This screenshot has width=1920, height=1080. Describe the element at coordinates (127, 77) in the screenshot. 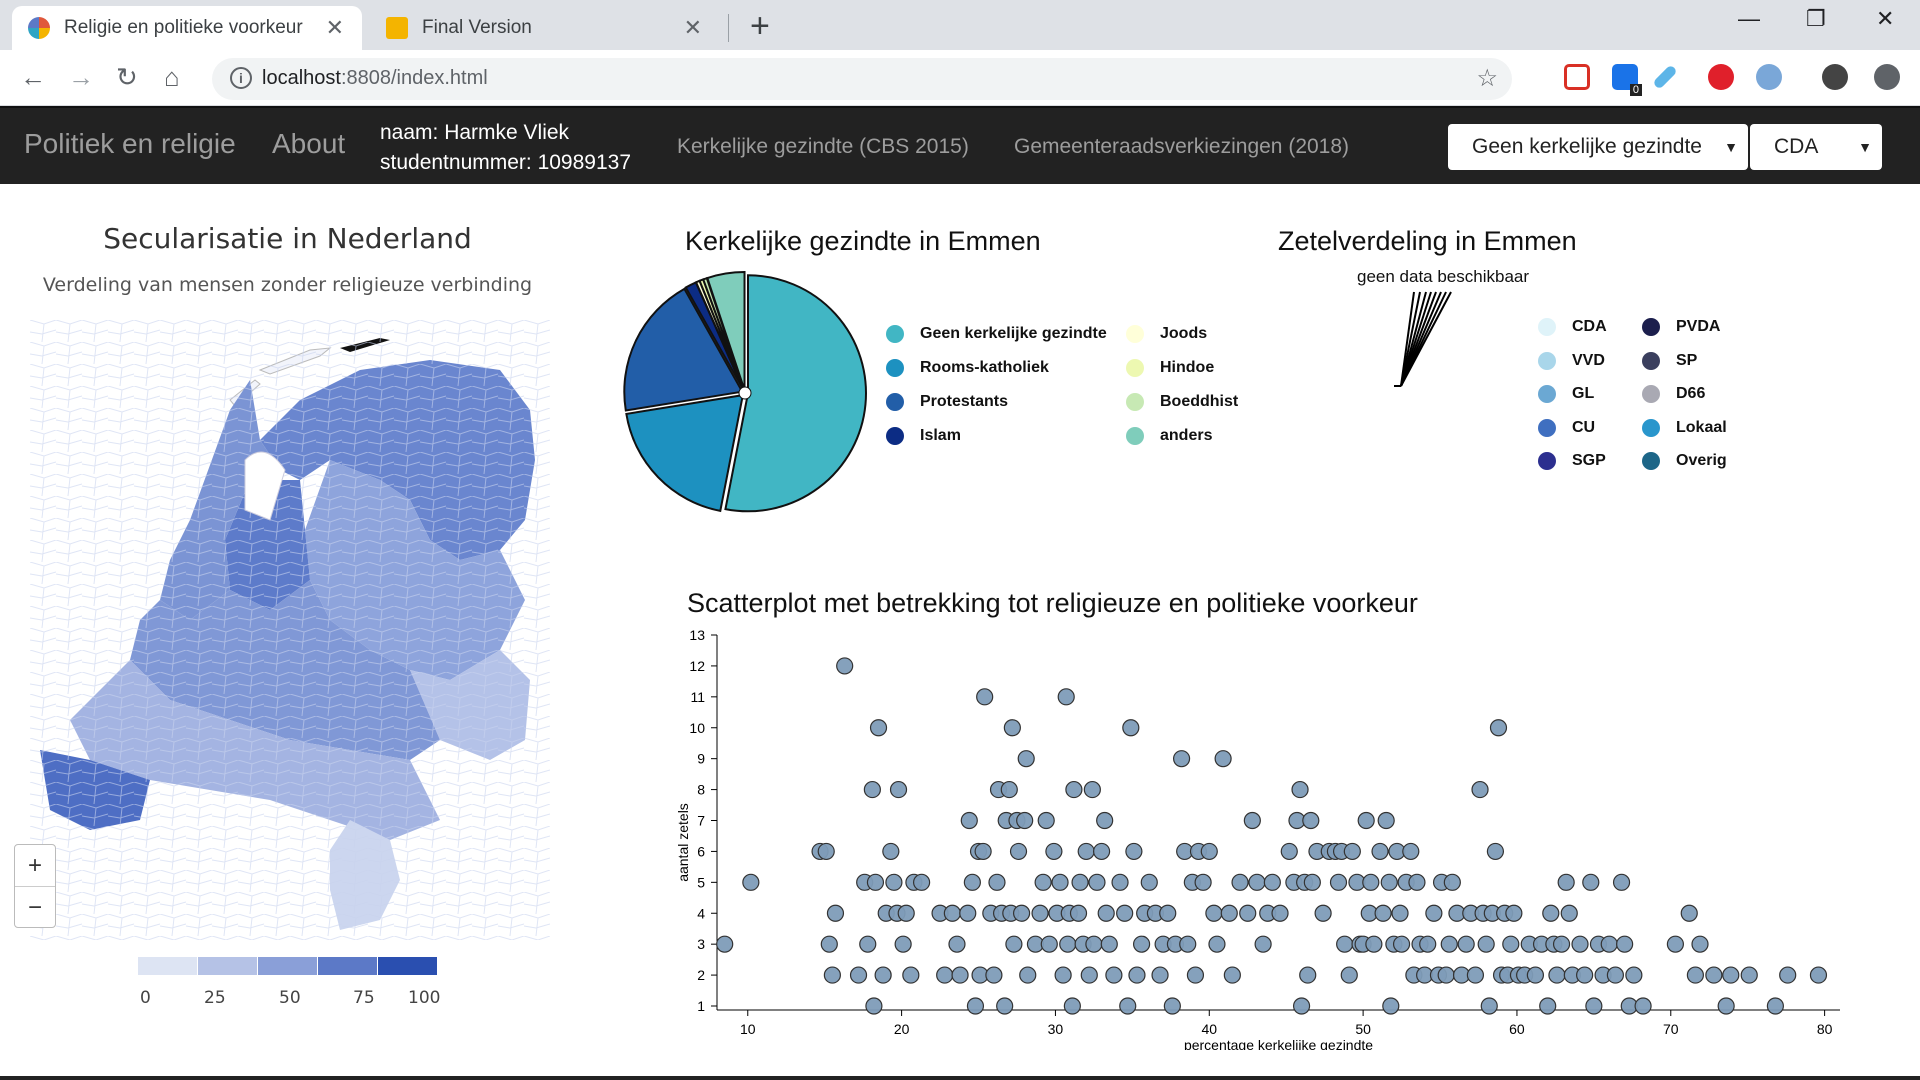

I see `reload-icon: ↻` at that location.